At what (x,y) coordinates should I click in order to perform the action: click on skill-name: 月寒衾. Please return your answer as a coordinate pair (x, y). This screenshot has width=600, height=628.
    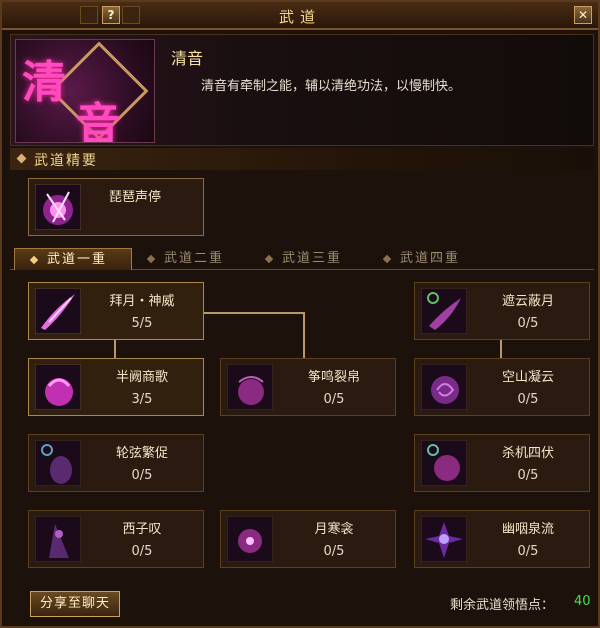
    Looking at the image, I should click on (334, 529).